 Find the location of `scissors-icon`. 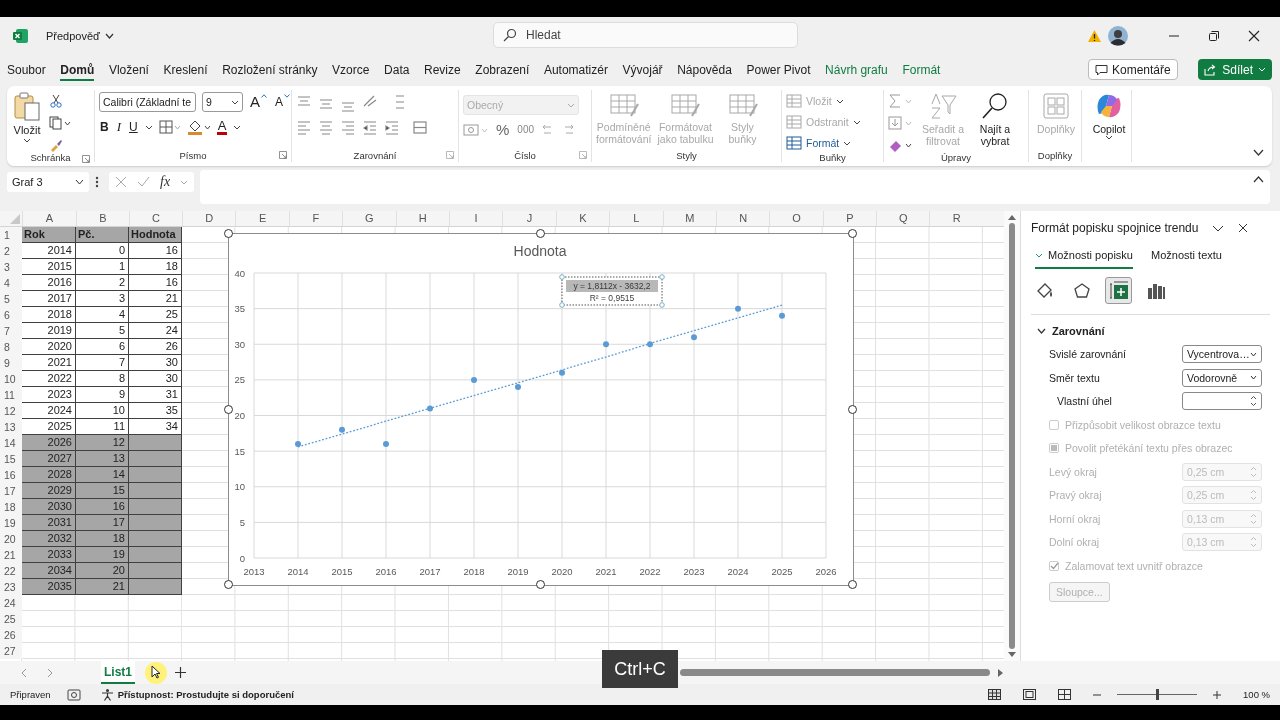

scissors-icon is located at coordinates (56, 101).